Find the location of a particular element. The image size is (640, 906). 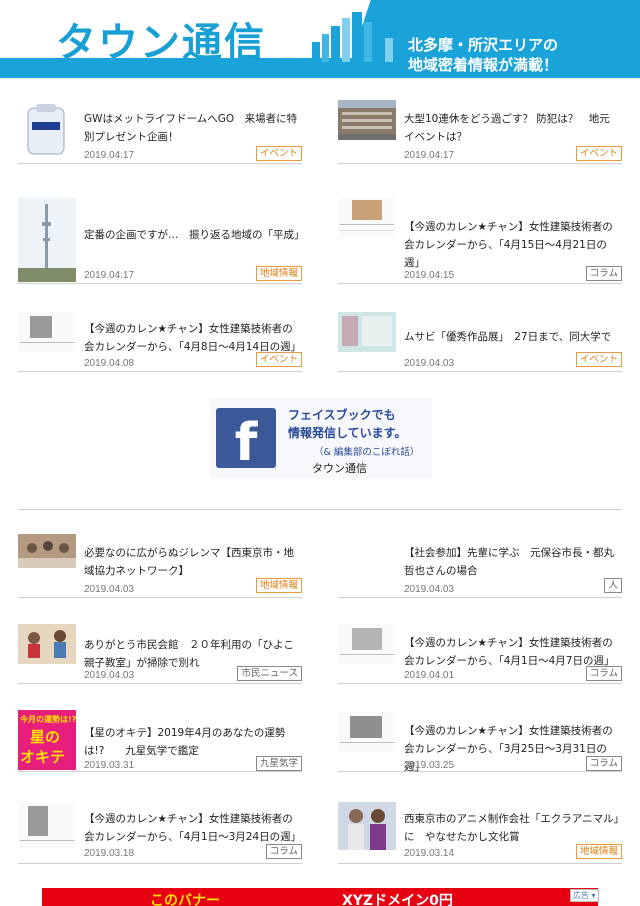

article-date: 2019.04.15 is located at coordinates (429, 275).